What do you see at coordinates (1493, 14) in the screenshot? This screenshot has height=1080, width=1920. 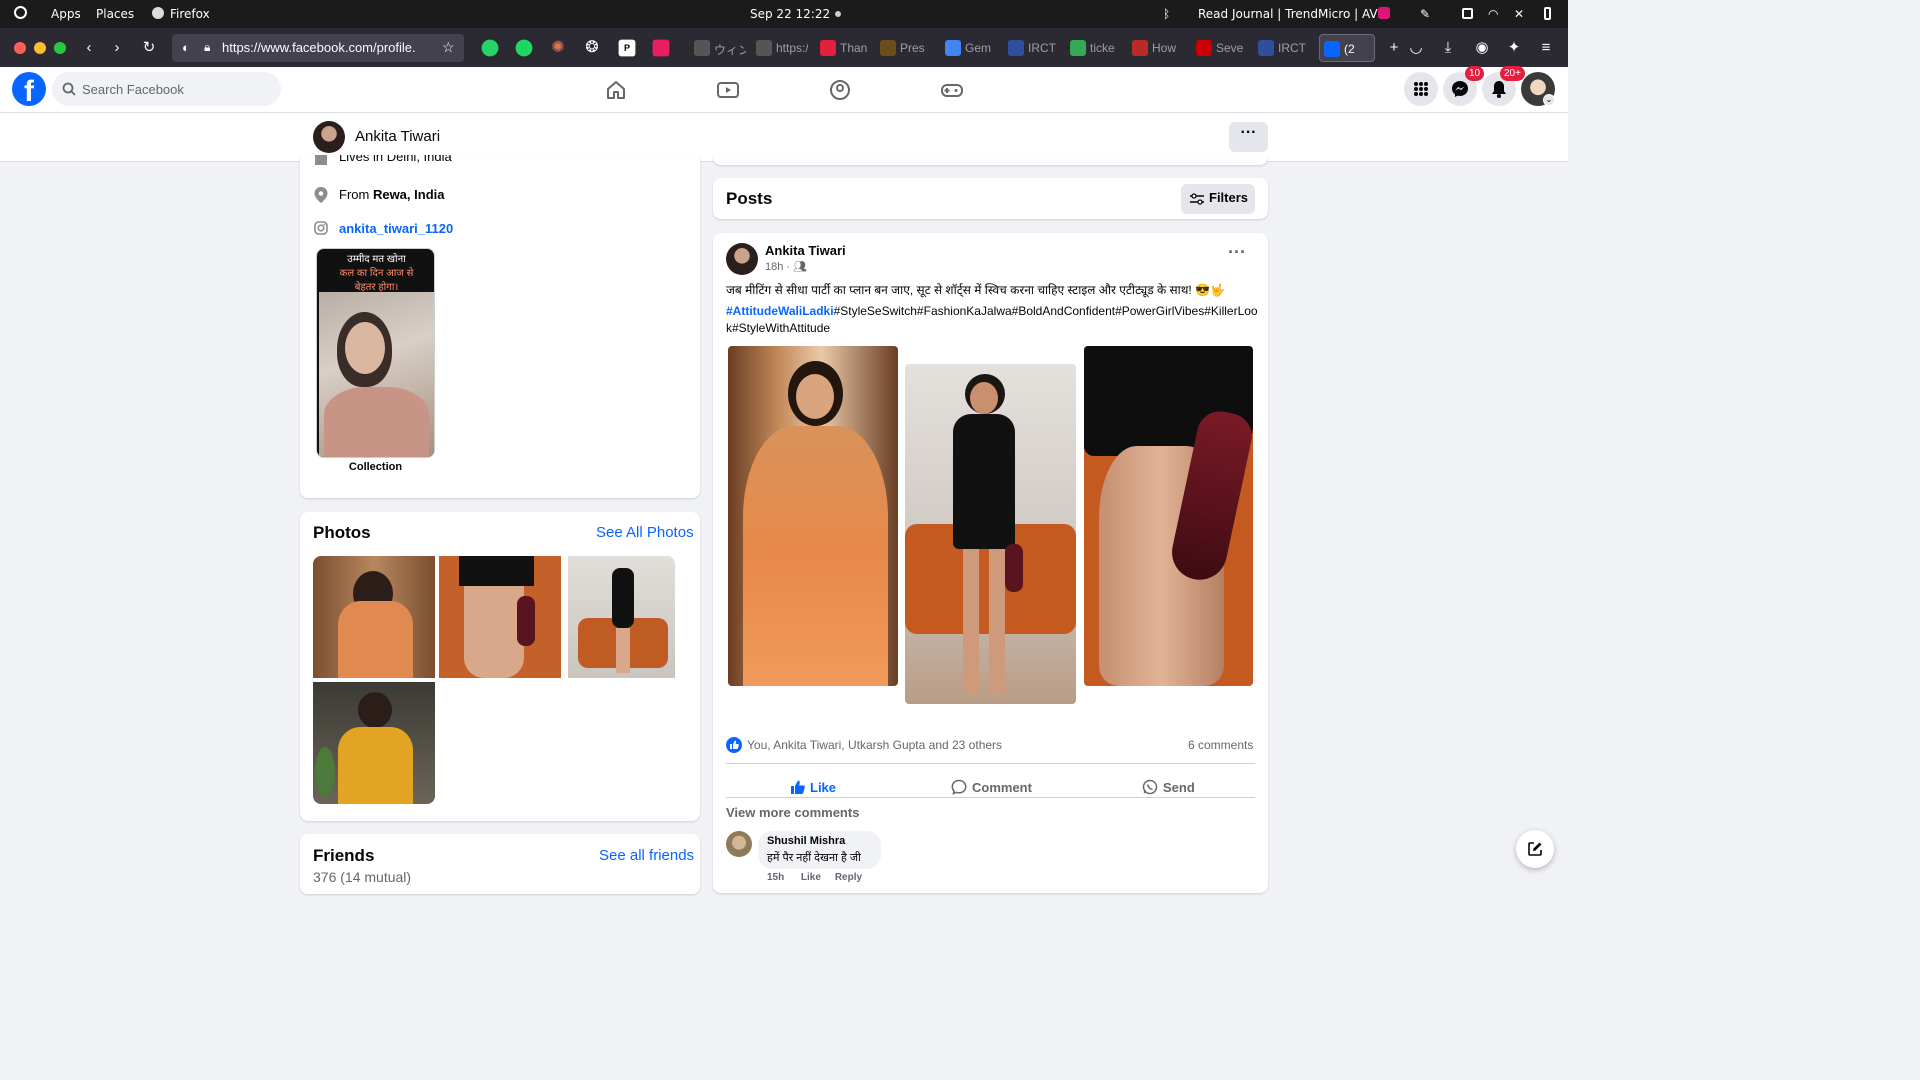 I see `wifi-icon: ◠` at bounding box center [1493, 14].